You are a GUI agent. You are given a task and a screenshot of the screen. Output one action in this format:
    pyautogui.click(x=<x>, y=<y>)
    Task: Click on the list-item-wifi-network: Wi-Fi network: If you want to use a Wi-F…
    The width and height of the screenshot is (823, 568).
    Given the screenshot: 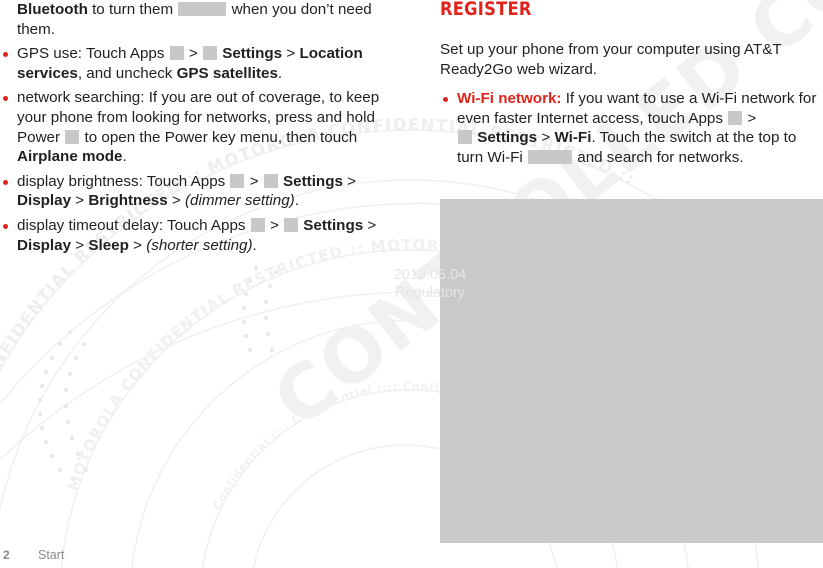 What is the action you would take?
    pyautogui.click(x=631, y=128)
    